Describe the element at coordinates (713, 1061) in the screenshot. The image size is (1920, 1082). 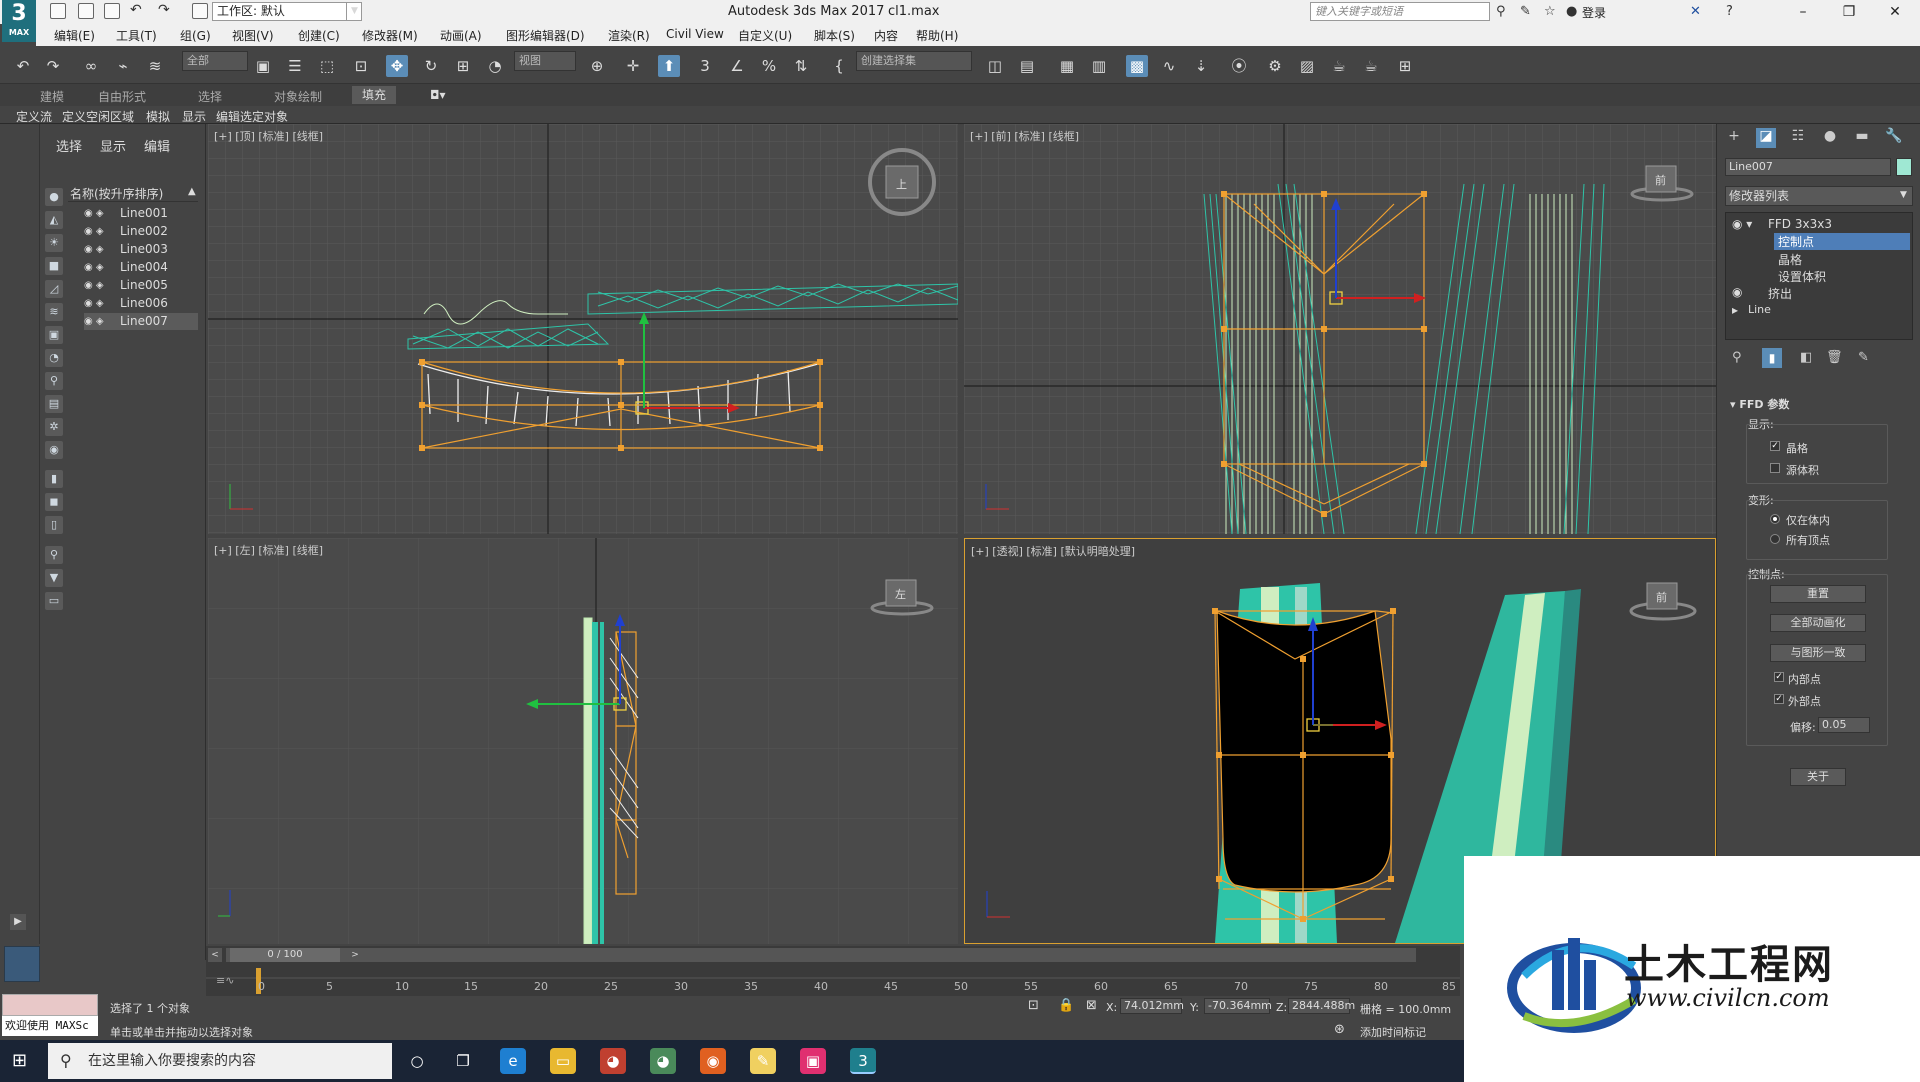
I see `firefox-icon: ◉` at that location.